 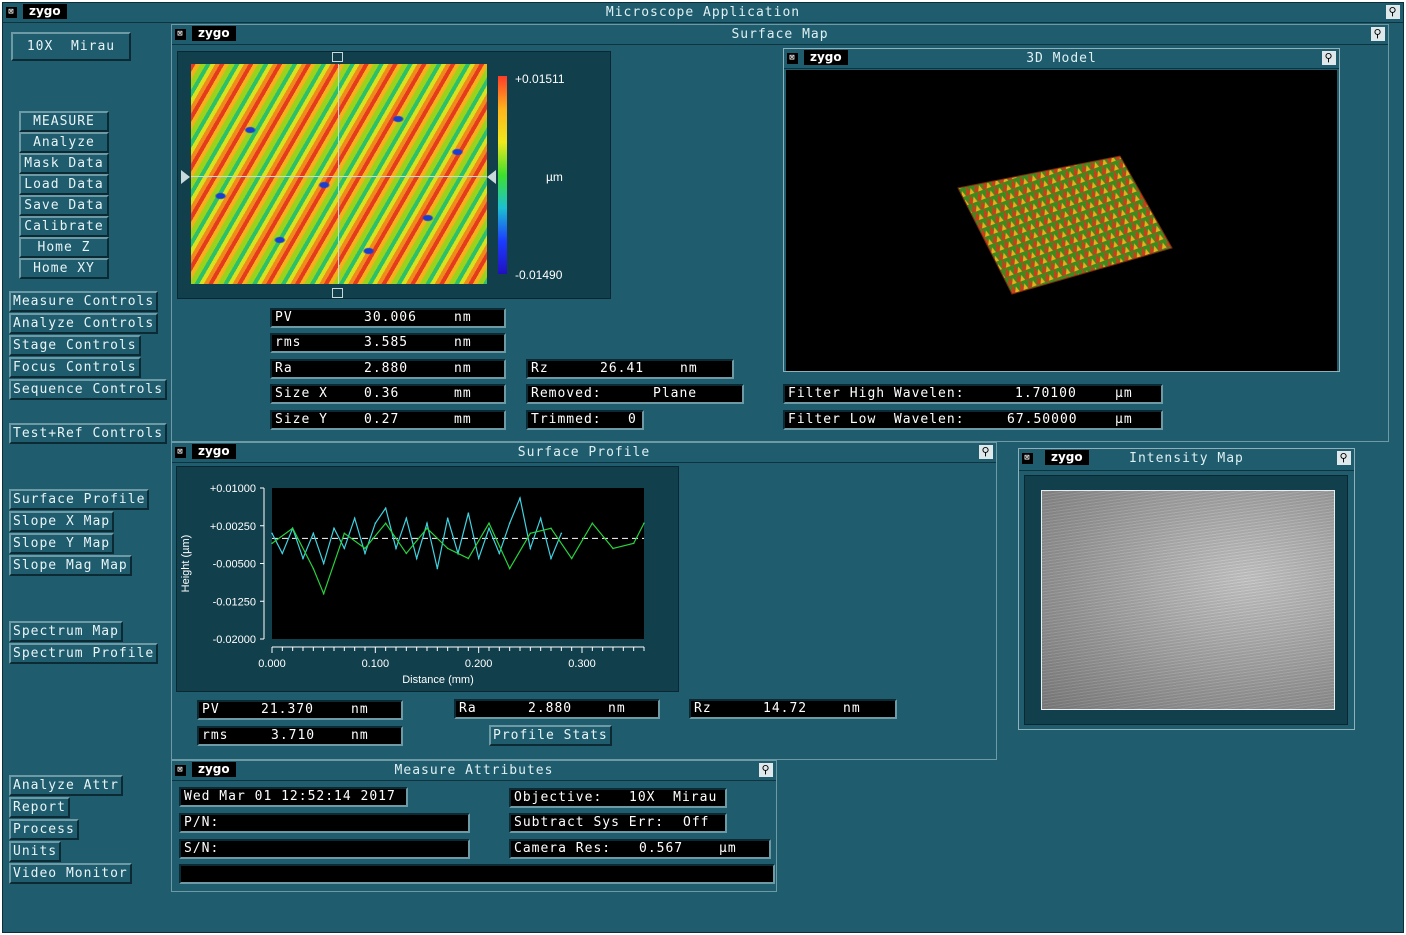 I want to click on model-3d-title: 3D Model, so click(x=1061, y=58).